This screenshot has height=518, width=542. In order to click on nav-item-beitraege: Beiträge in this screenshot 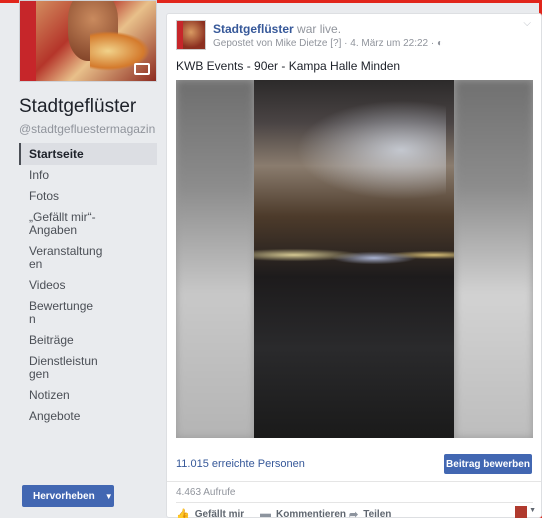, I will do `click(88, 340)`.